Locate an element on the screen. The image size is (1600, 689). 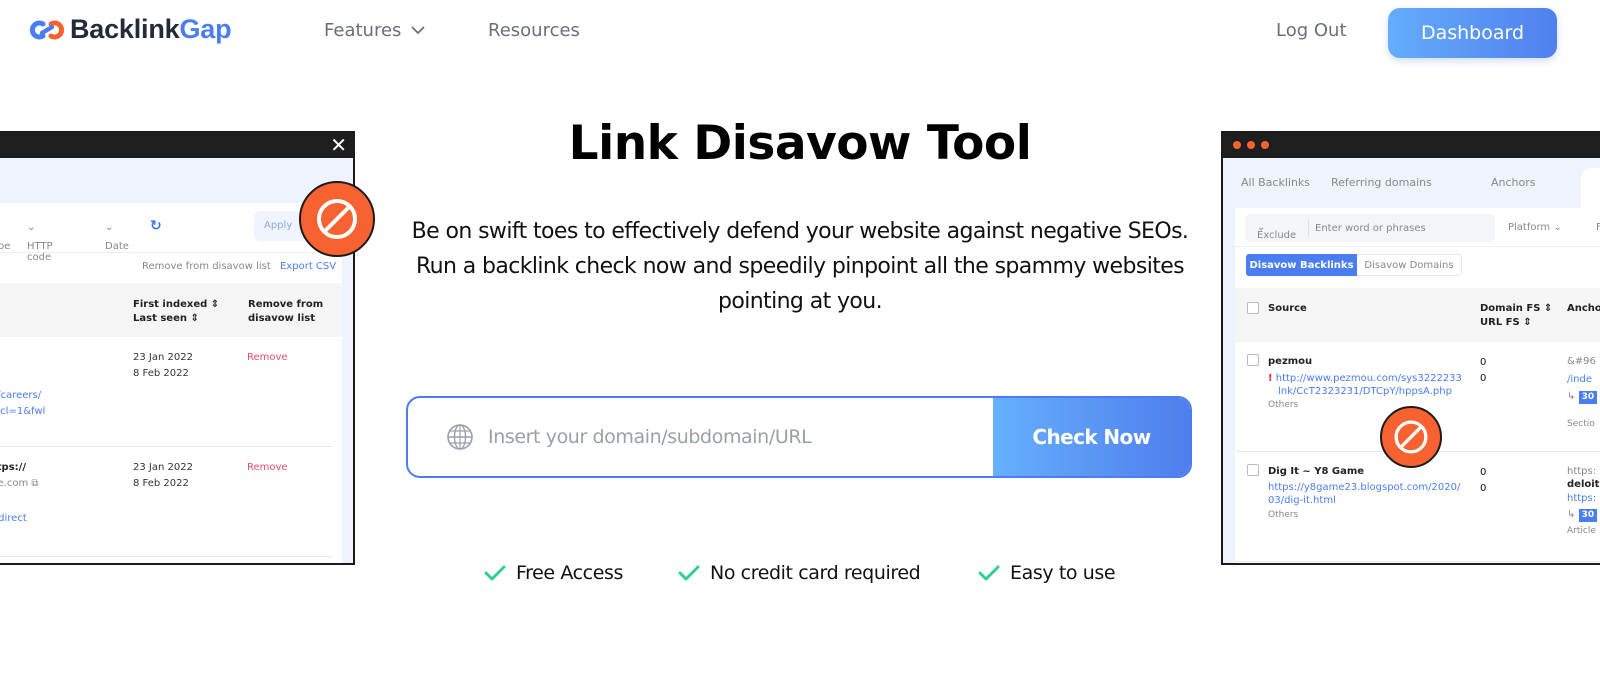
feature-item: No credit card required is located at coordinates (799, 573).